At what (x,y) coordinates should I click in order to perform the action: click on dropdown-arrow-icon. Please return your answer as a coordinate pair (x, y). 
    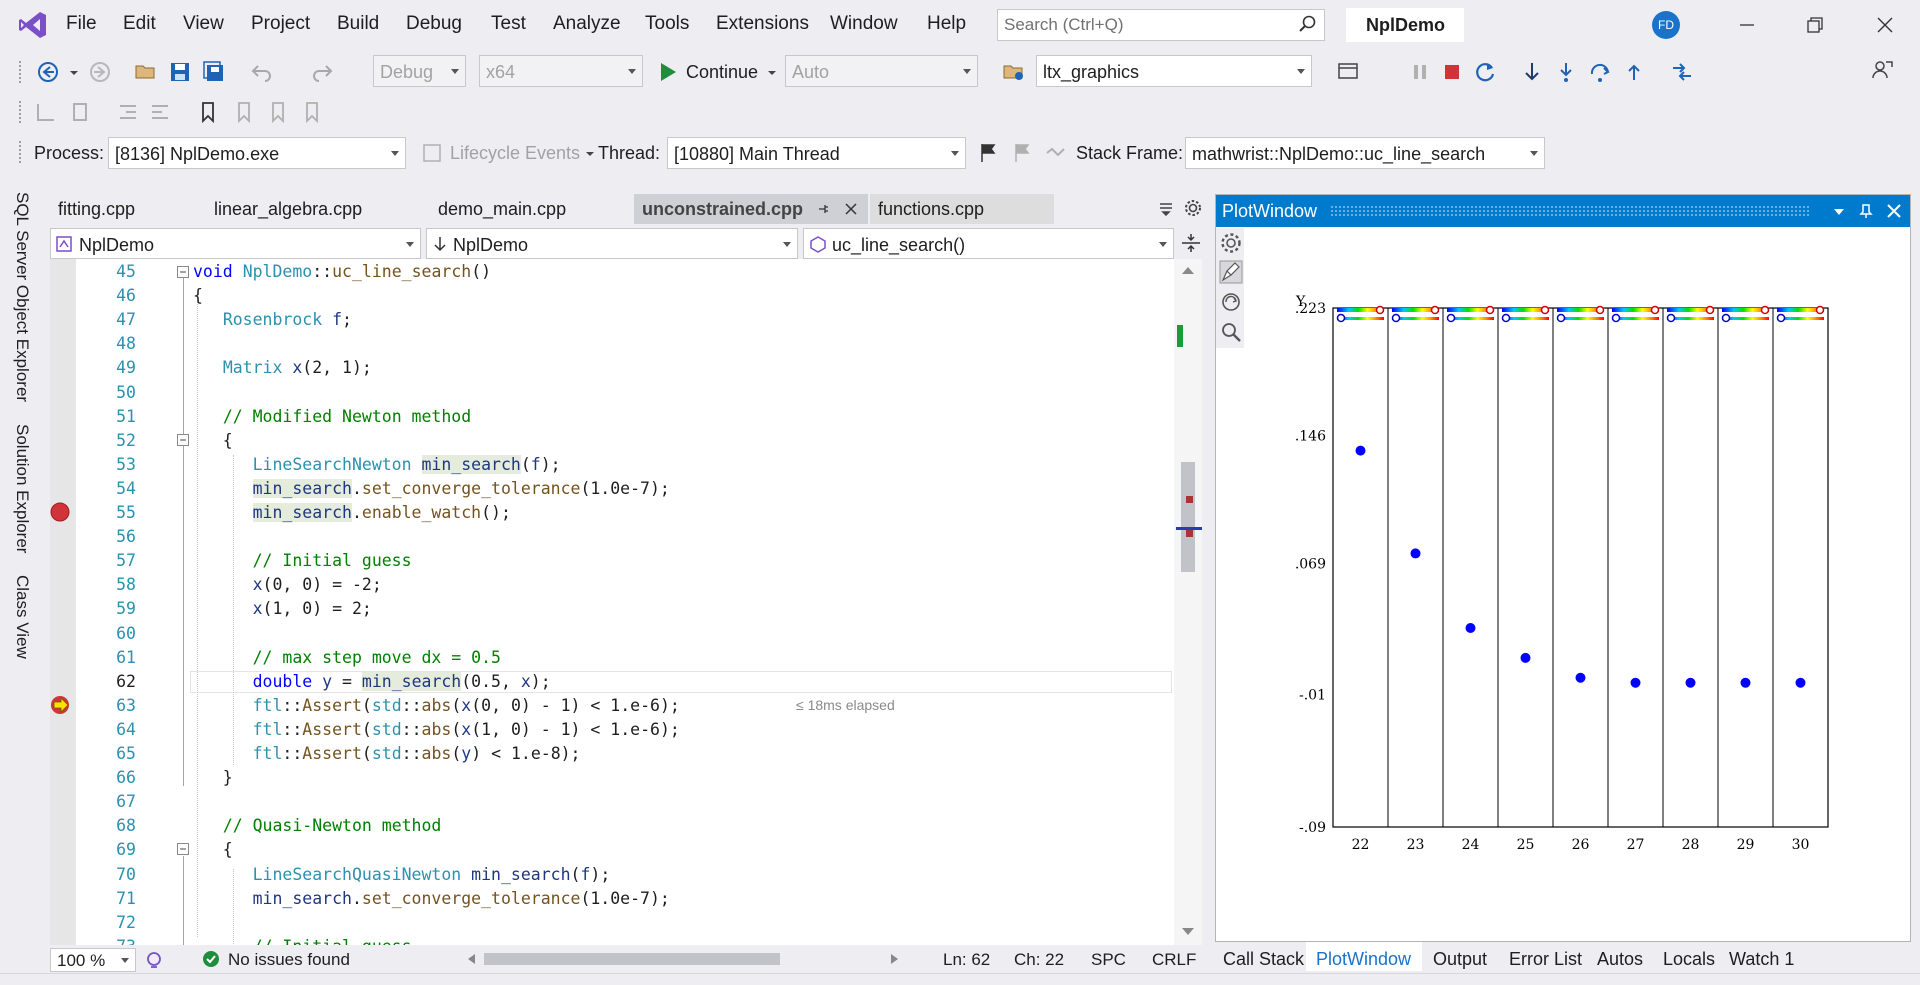
    Looking at the image, I should click on (74, 72).